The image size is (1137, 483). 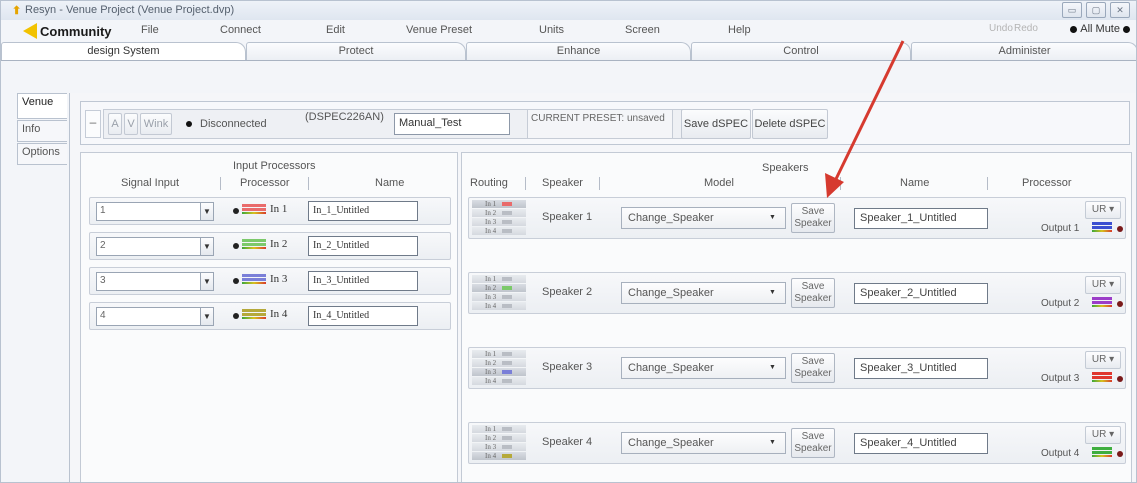 I want to click on all-mute-toggle: All Mute, so click(x=1100, y=29).